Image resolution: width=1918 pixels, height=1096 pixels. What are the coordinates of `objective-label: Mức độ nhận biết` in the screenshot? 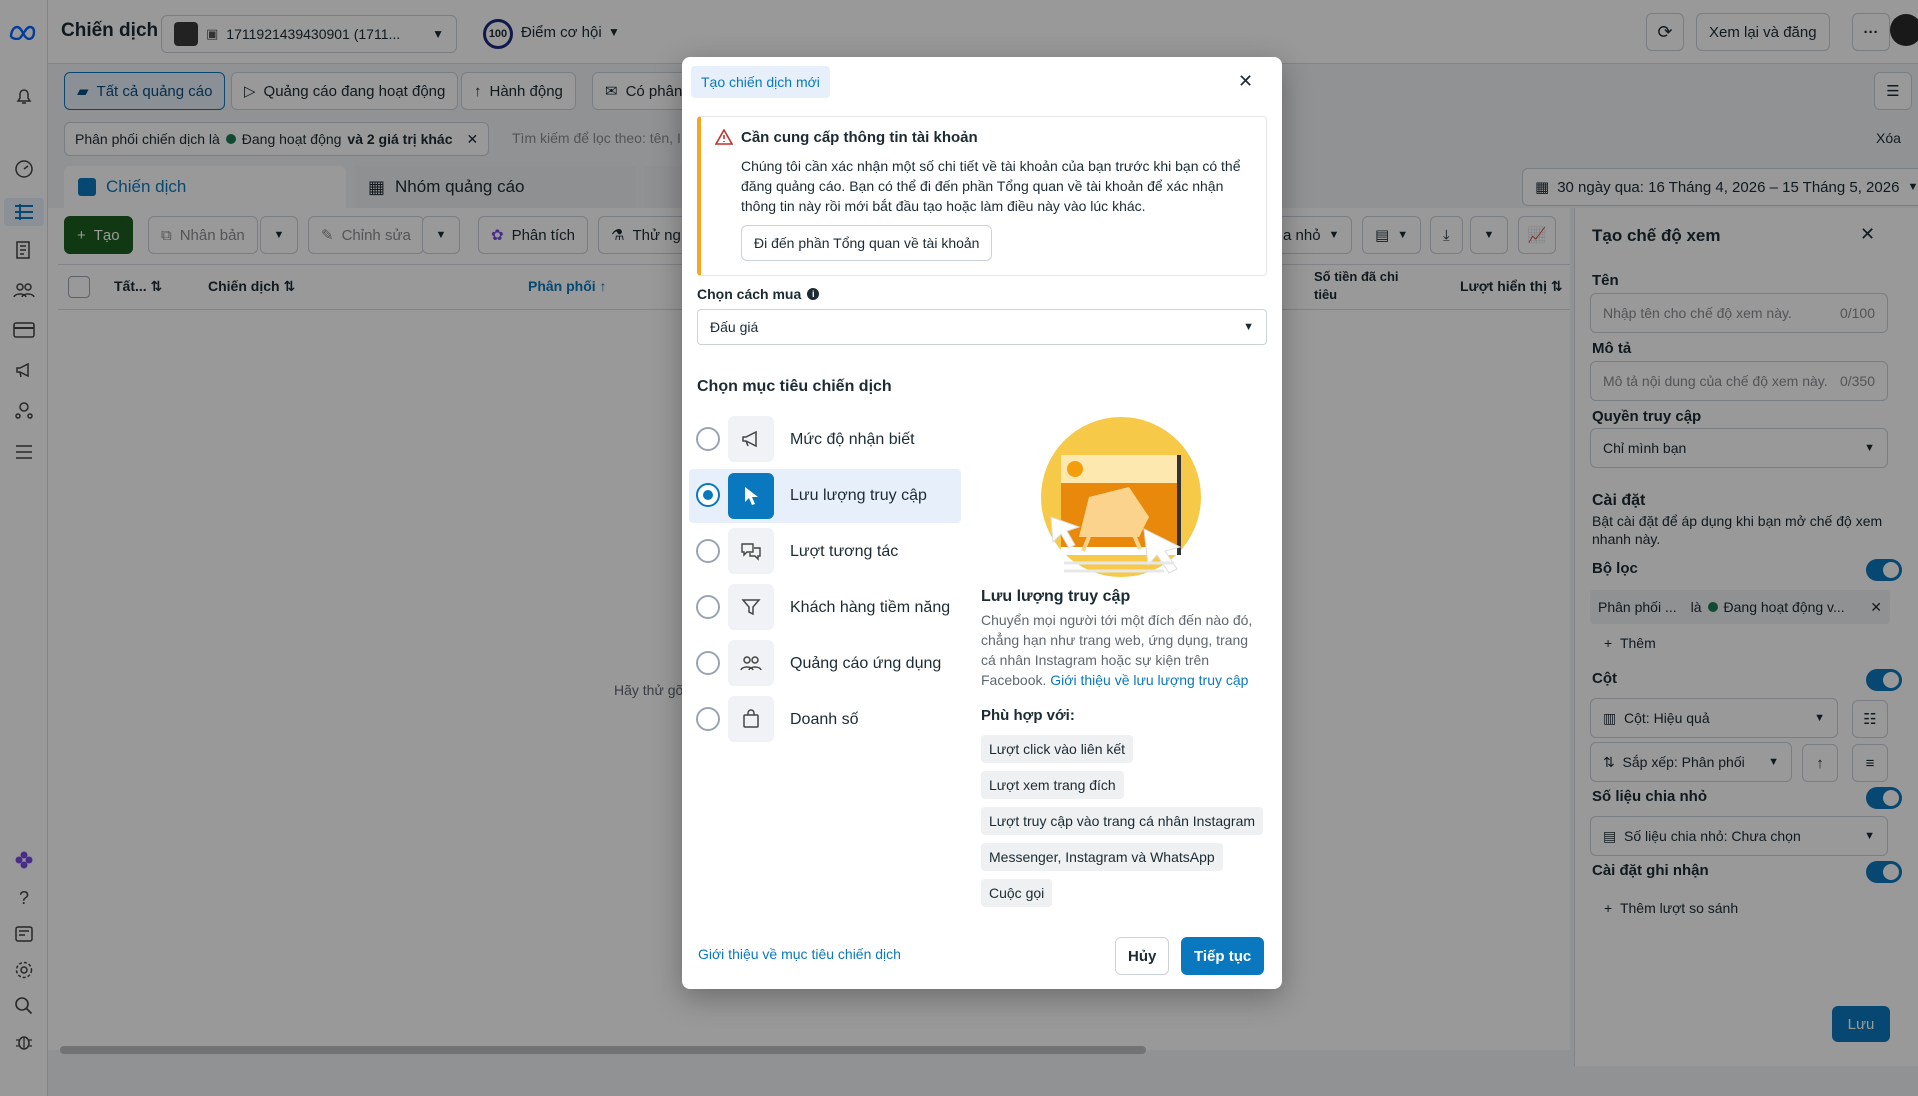 It's located at (852, 439).